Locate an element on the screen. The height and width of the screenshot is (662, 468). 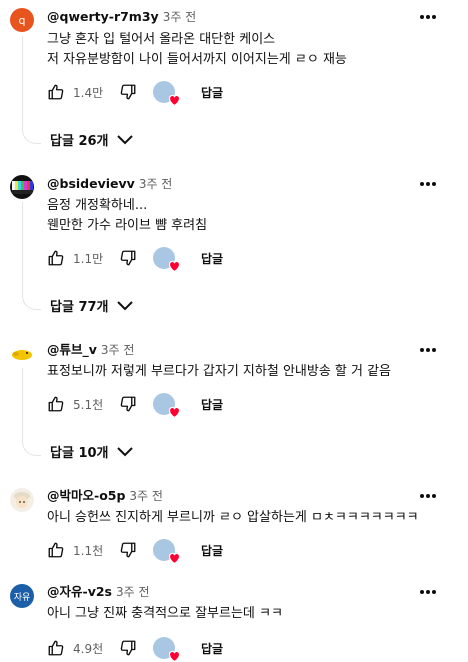
comment-header: @튜브_v 3주 전 is located at coordinates (90, 350).